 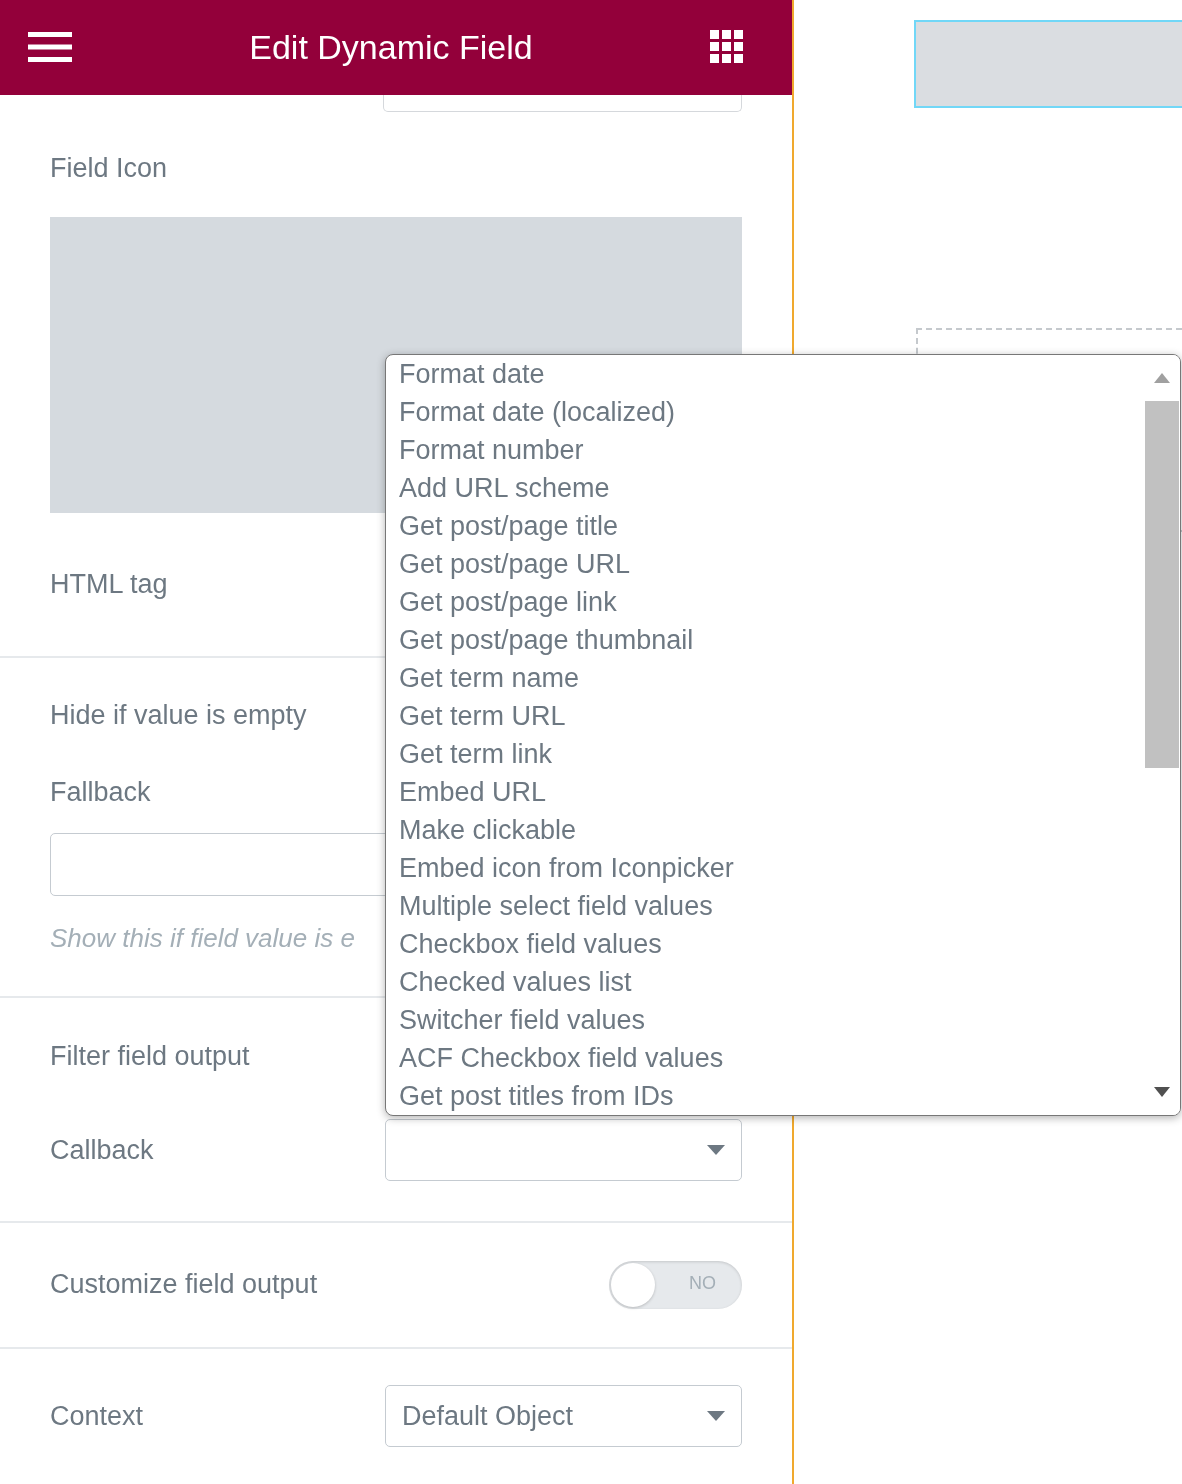 What do you see at coordinates (202, 938) in the screenshot?
I see `field-hint: Show this if field value is e` at bounding box center [202, 938].